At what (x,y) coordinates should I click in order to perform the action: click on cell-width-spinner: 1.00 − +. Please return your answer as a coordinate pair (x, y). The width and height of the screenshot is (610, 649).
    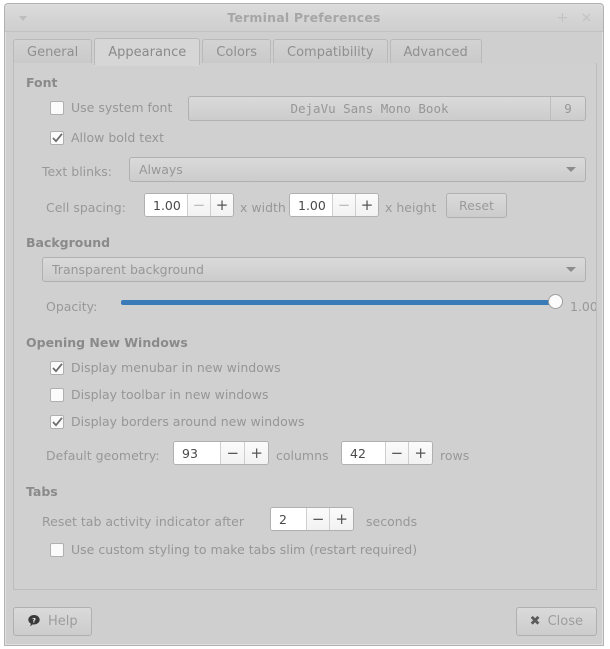
    Looking at the image, I should click on (189, 205).